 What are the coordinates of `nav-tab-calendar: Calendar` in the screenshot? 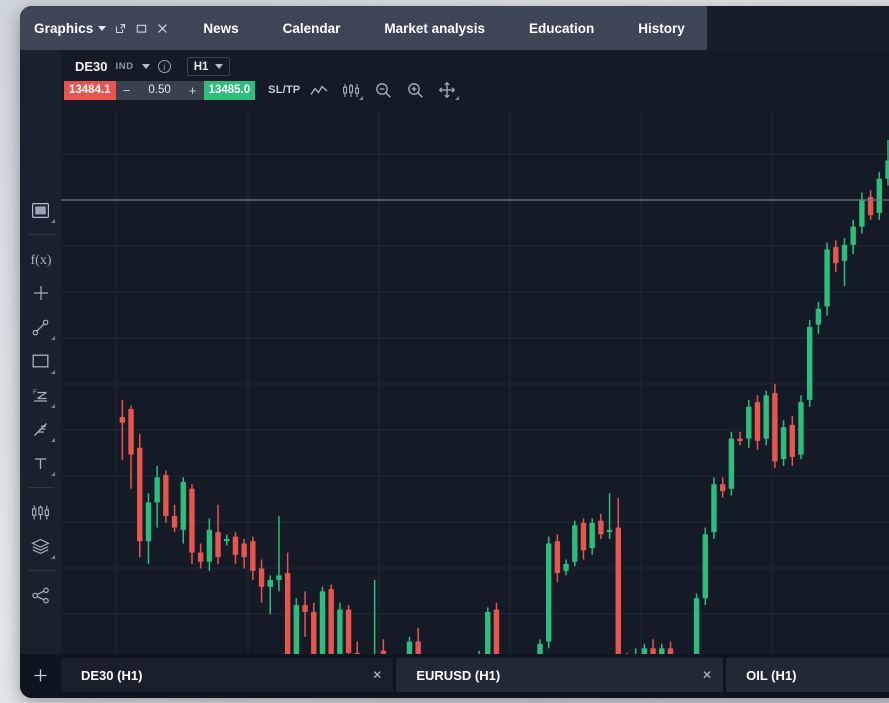 It's located at (312, 28).